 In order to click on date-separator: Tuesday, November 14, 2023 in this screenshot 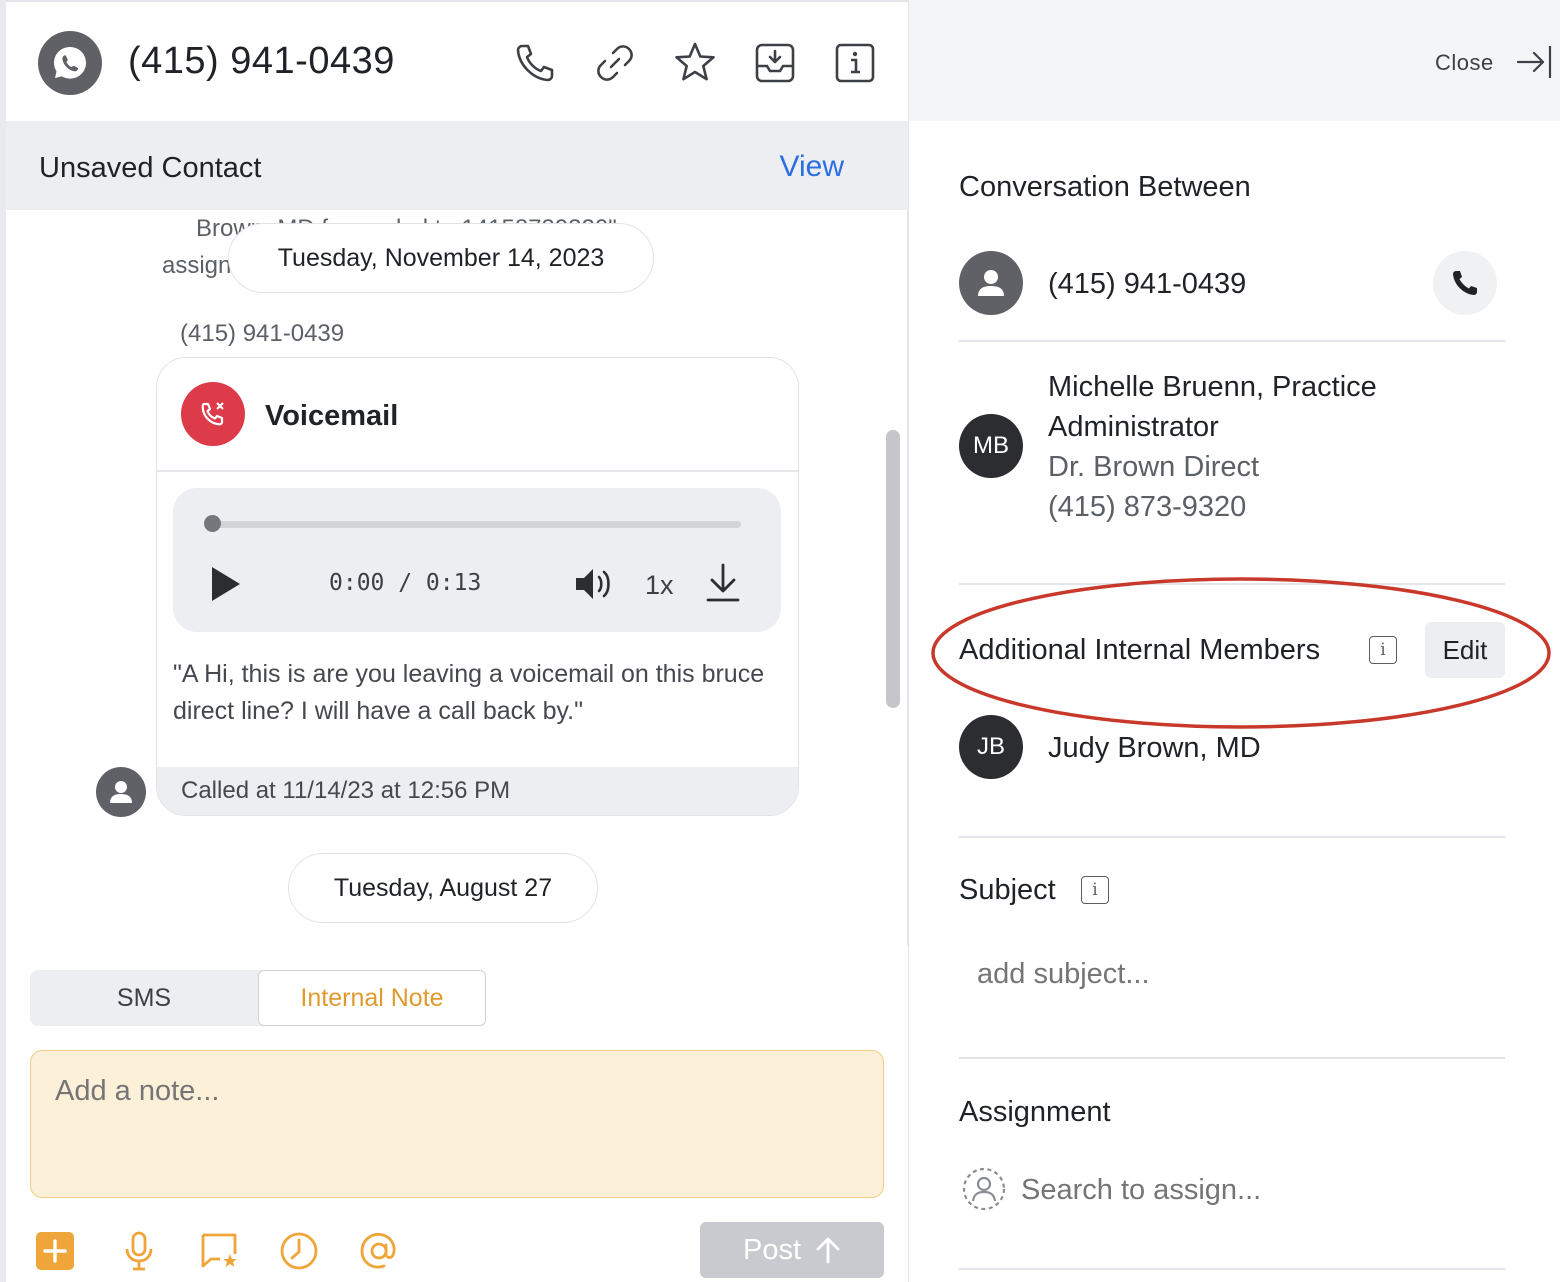, I will do `click(441, 258)`.